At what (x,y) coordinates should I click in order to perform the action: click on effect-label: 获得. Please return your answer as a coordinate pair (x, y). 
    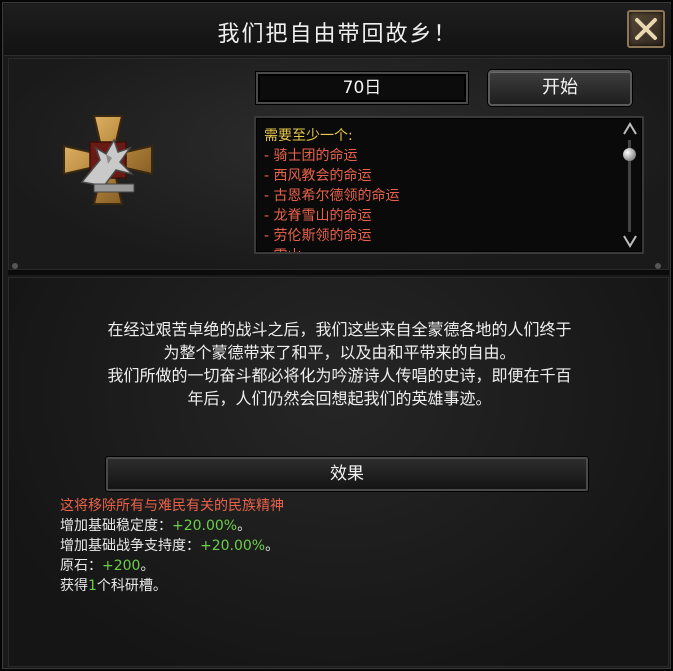
    Looking at the image, I should click on (74, 586).